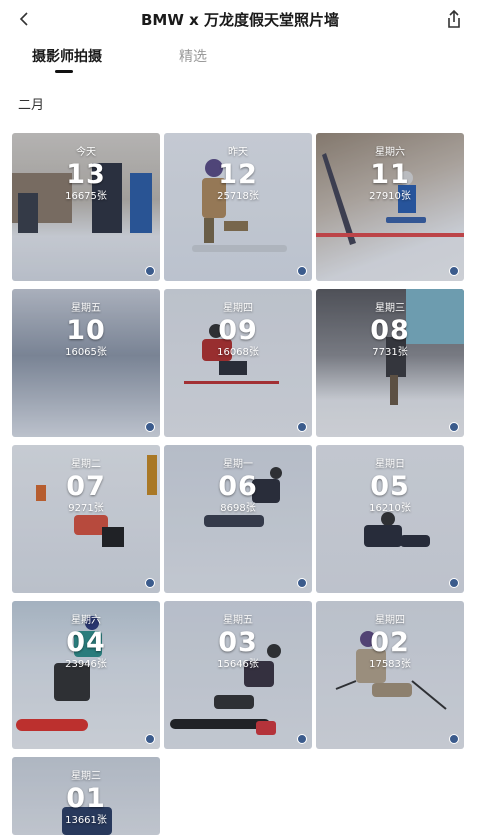 The width and height of the screenshot is (480, 835). I want to click on photo-count: 17583张, so click(390, 664).